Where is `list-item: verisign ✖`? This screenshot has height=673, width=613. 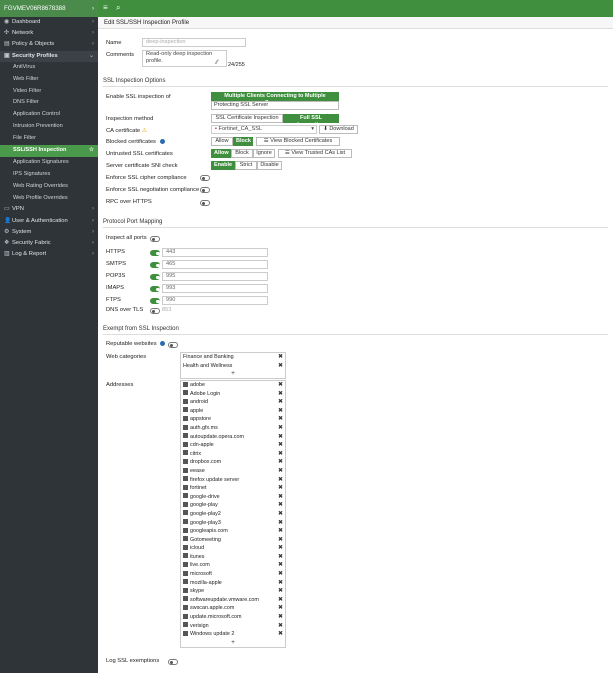
list-item: verisign ✖ is located at coordinates (233, 626).